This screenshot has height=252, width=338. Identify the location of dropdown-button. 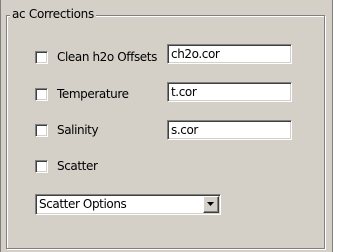
(211, 204).